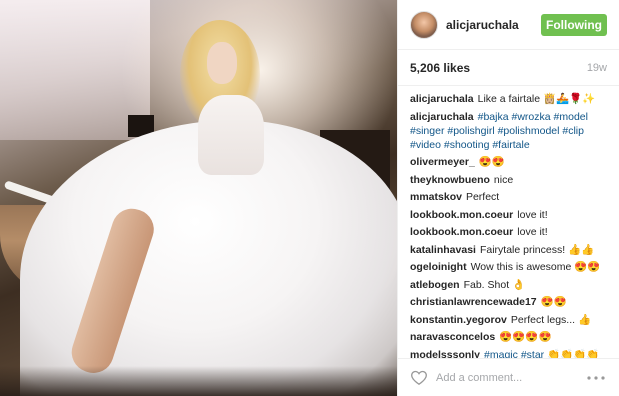  Describe the element at coordinates (473, 302) in the screenshot. I see `comment-username: christianlawrencewade17` at that location.